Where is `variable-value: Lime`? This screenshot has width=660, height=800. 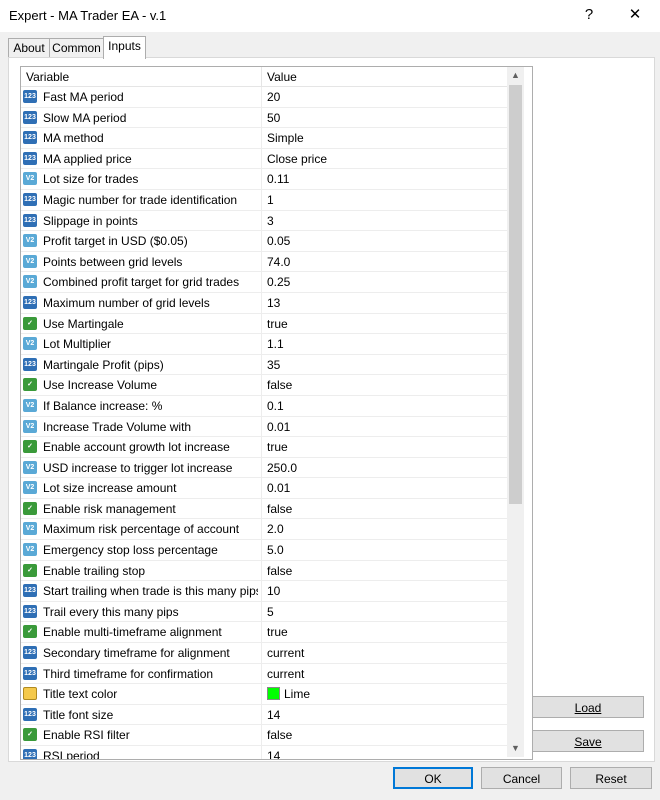 variable-value: Lime is located at coordinates (288, 694).